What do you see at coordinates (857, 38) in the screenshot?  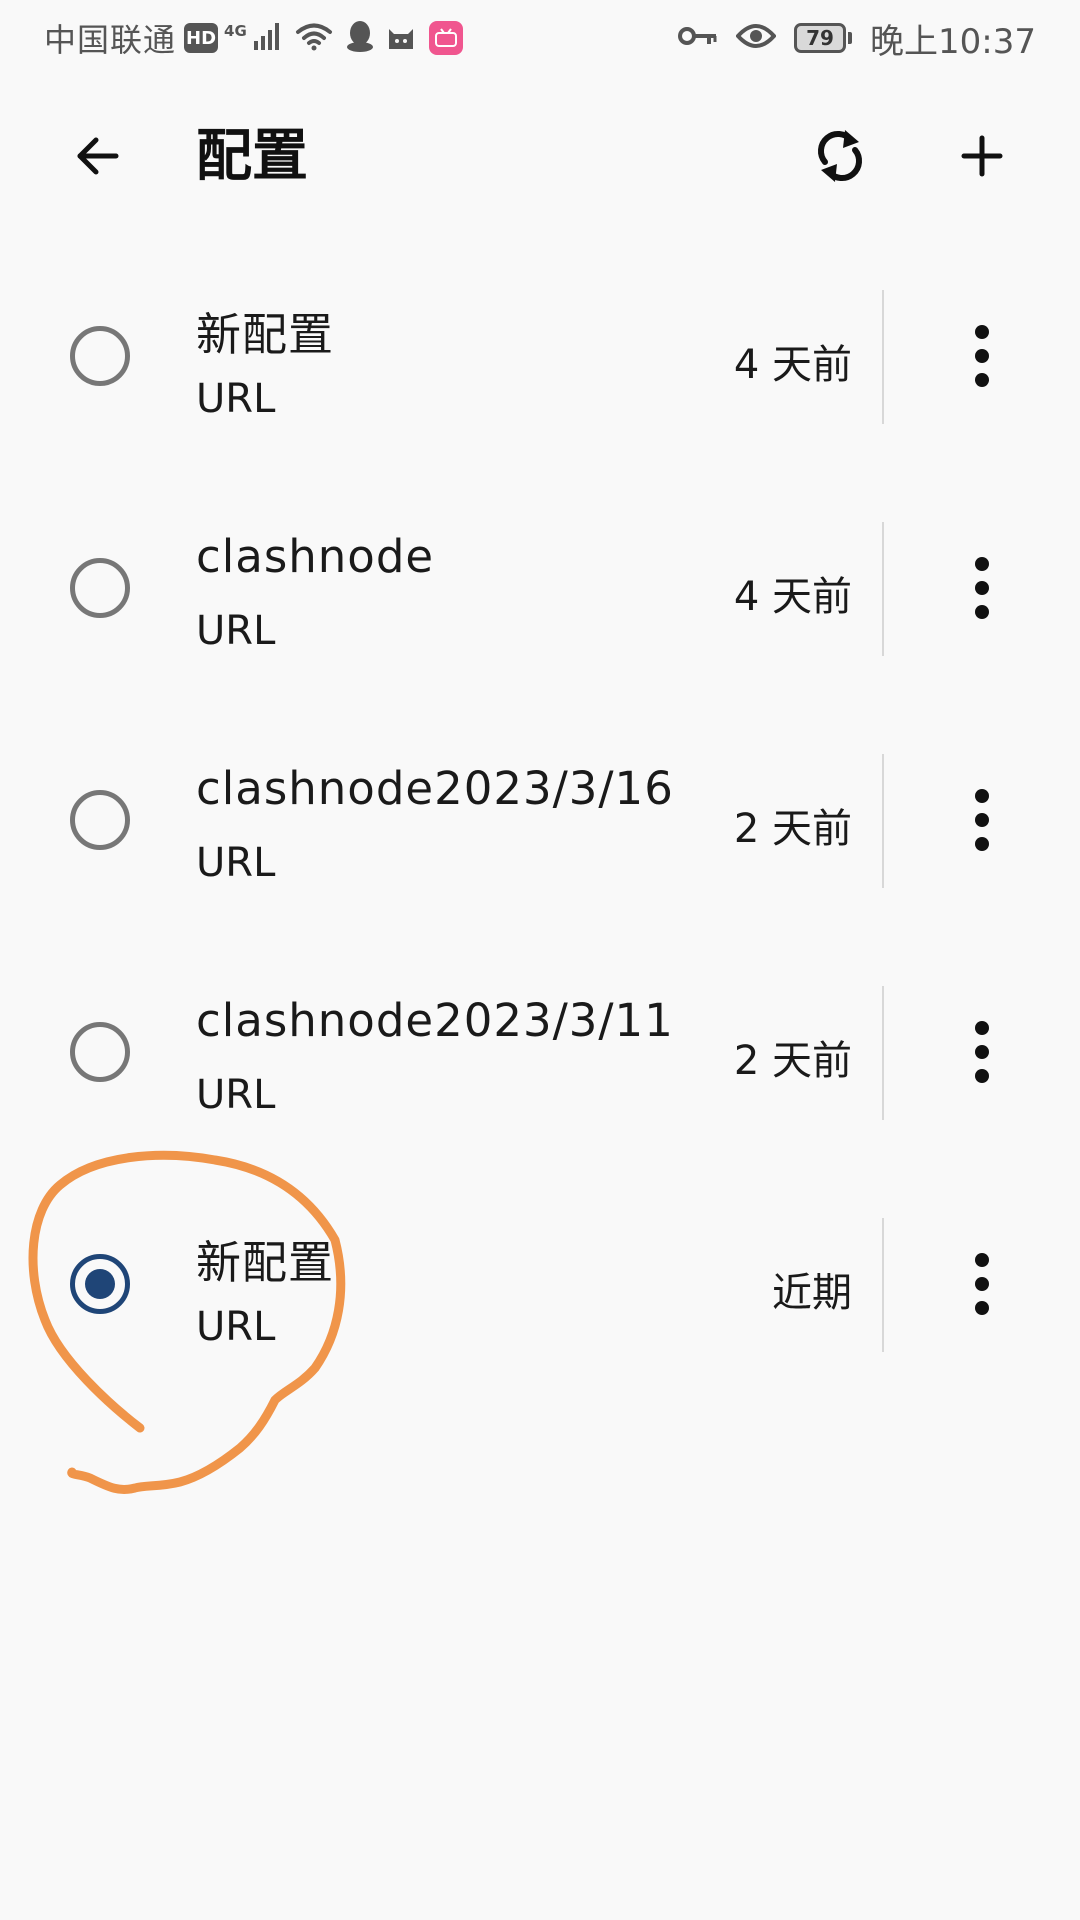 I see `status-bar-right: 79 晚上10:37` at bounding box center [857, 38].